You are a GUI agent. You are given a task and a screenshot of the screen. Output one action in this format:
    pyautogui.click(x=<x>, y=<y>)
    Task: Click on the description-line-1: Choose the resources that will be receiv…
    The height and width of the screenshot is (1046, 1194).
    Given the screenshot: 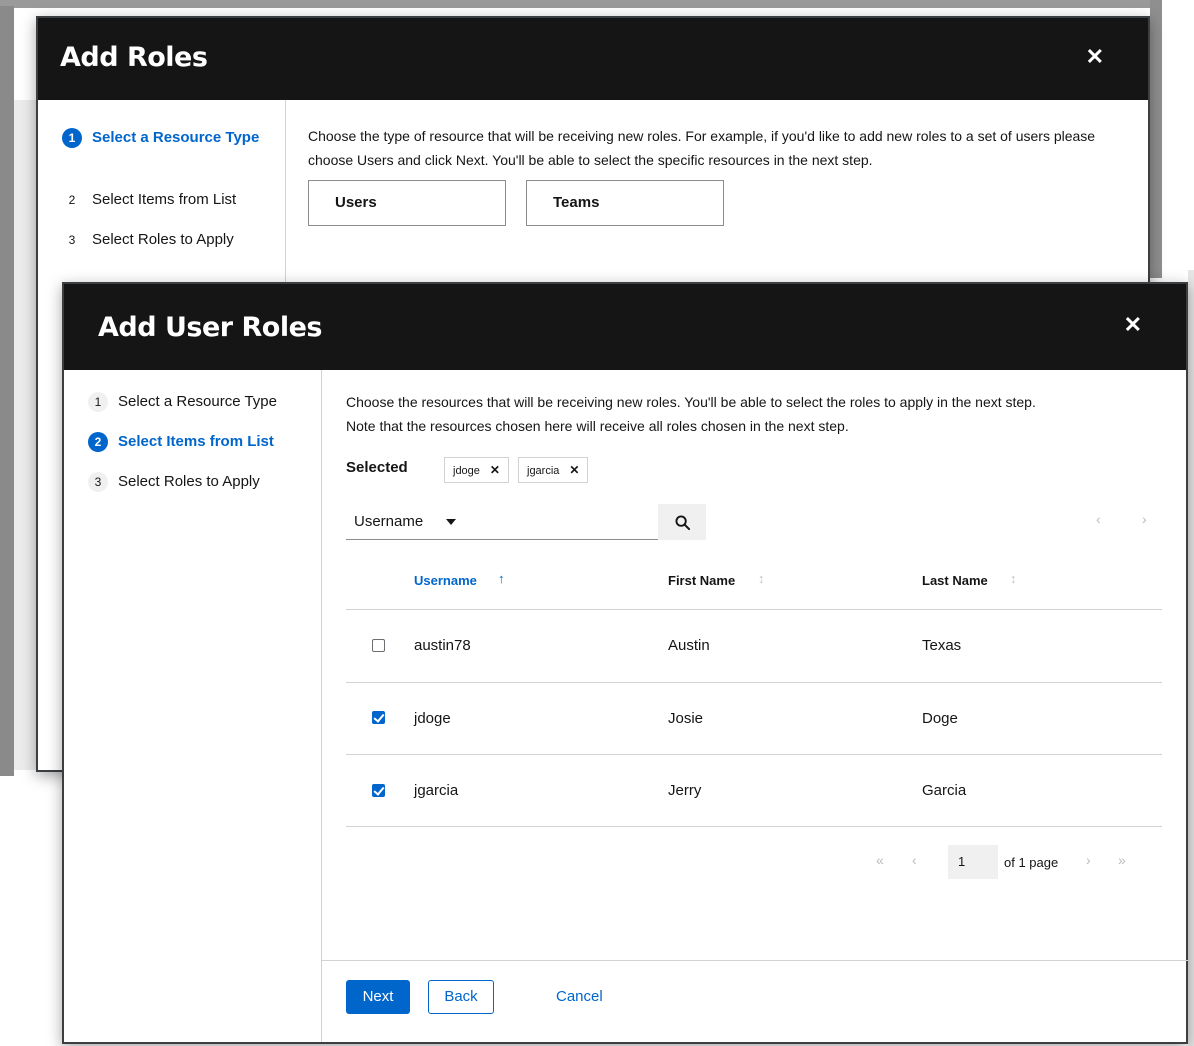 What is the action you would take?
    pyautogui.click(x=691, y=402)
    